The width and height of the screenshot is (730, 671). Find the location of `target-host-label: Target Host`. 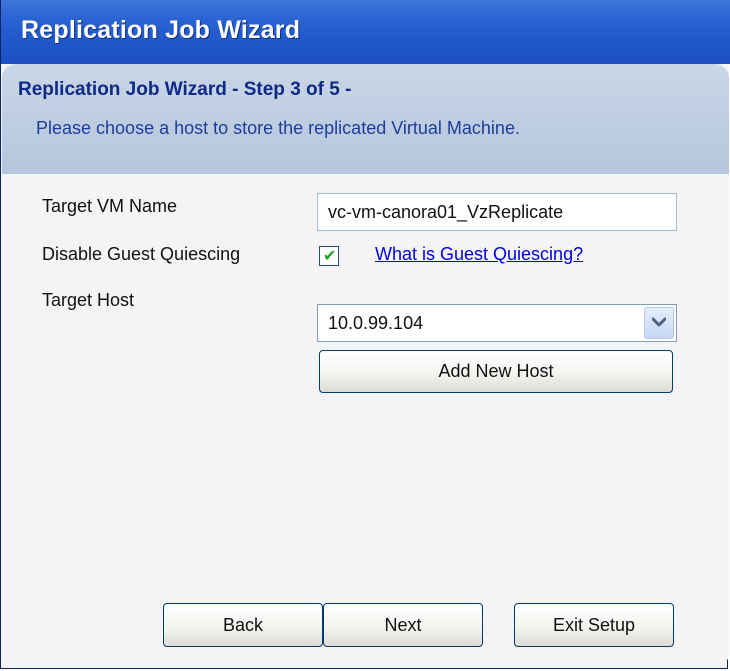

target-host-label: Target Host is located at coordinates (88, 300).